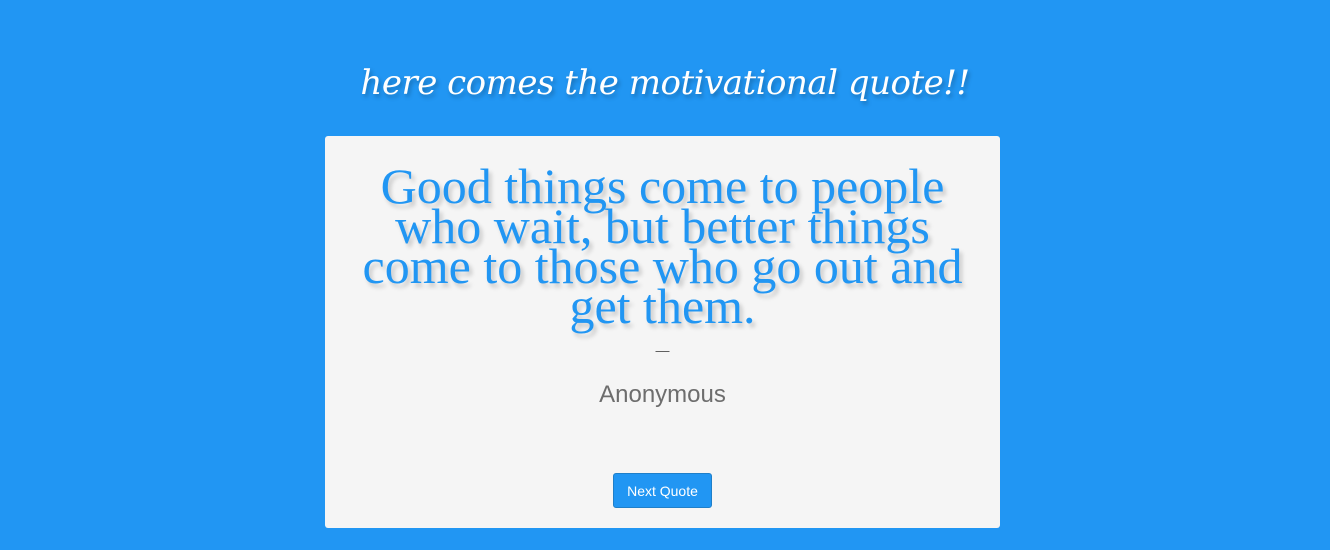  Describe the element at coordinates (662, 394) in the screenshot. I see `quote-author: Anonymous` at that location.